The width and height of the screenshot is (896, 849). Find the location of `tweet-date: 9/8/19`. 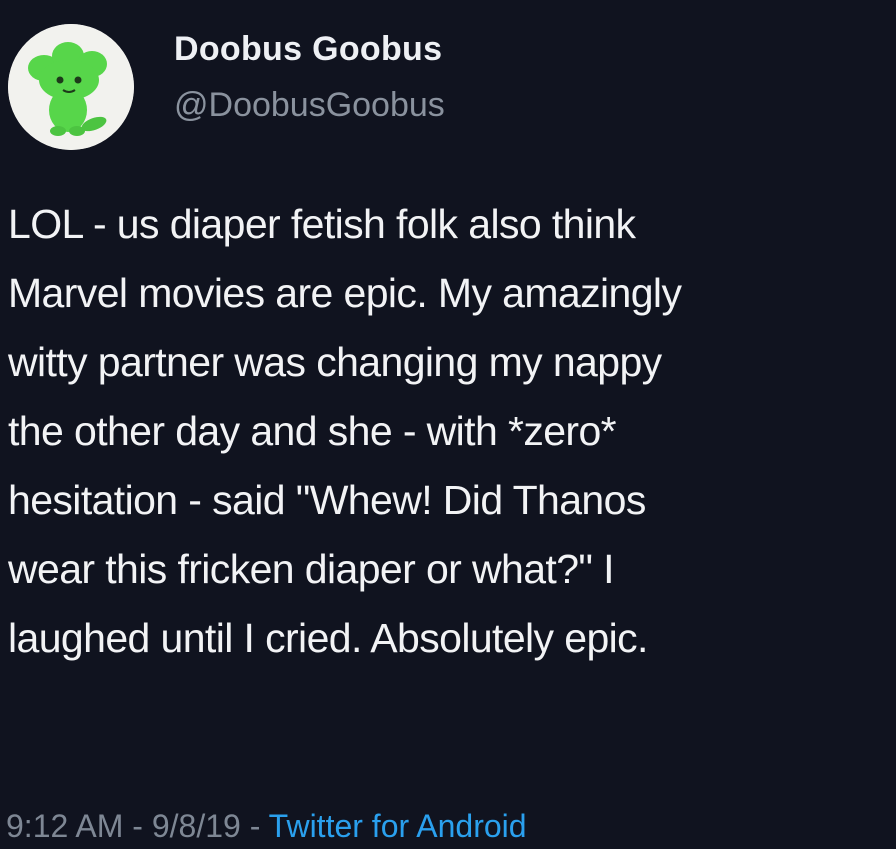

tweet-date: 9/8/19 is located at coordinates (196, 826).